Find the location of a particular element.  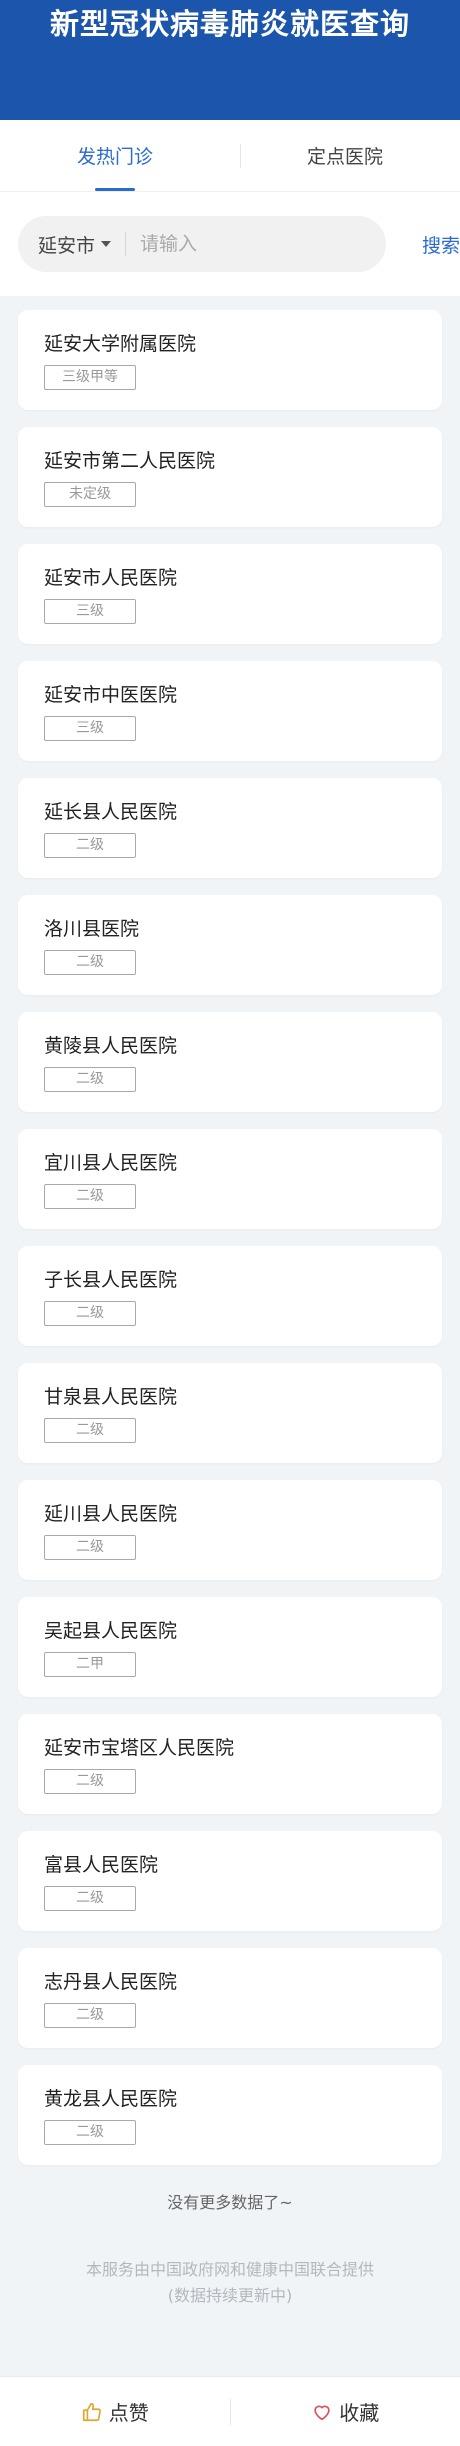

hospital-card: 志丹县人民医院 二级 is located at coordinates (230, 1998).